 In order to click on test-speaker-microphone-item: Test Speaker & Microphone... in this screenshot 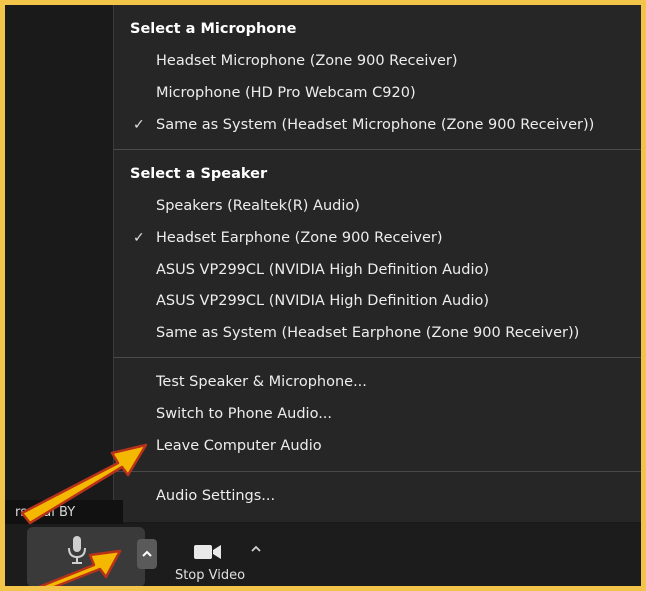, I will do `click(261, 382)`.